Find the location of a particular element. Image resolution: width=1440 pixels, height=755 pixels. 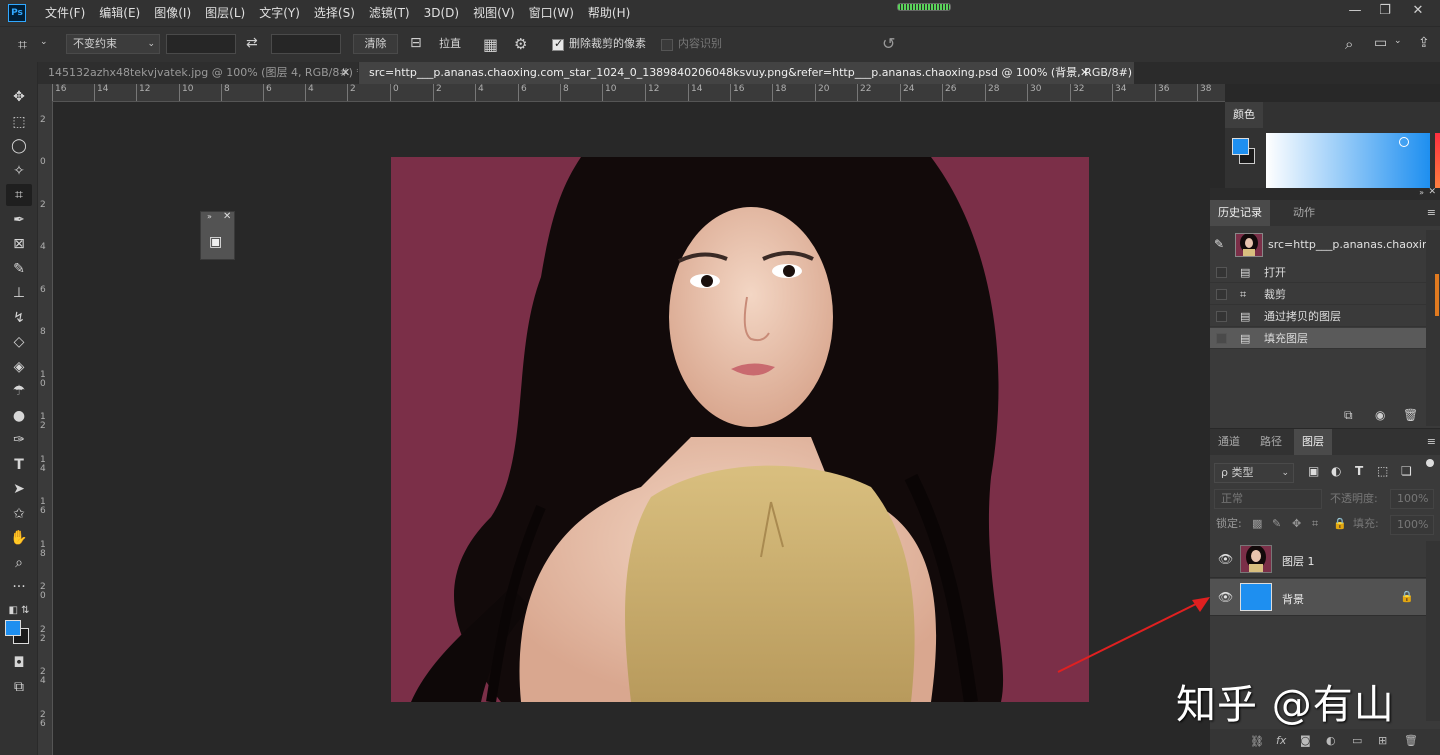

history-brush-source-icon: ✎ is located at coordinates (1219, 244).